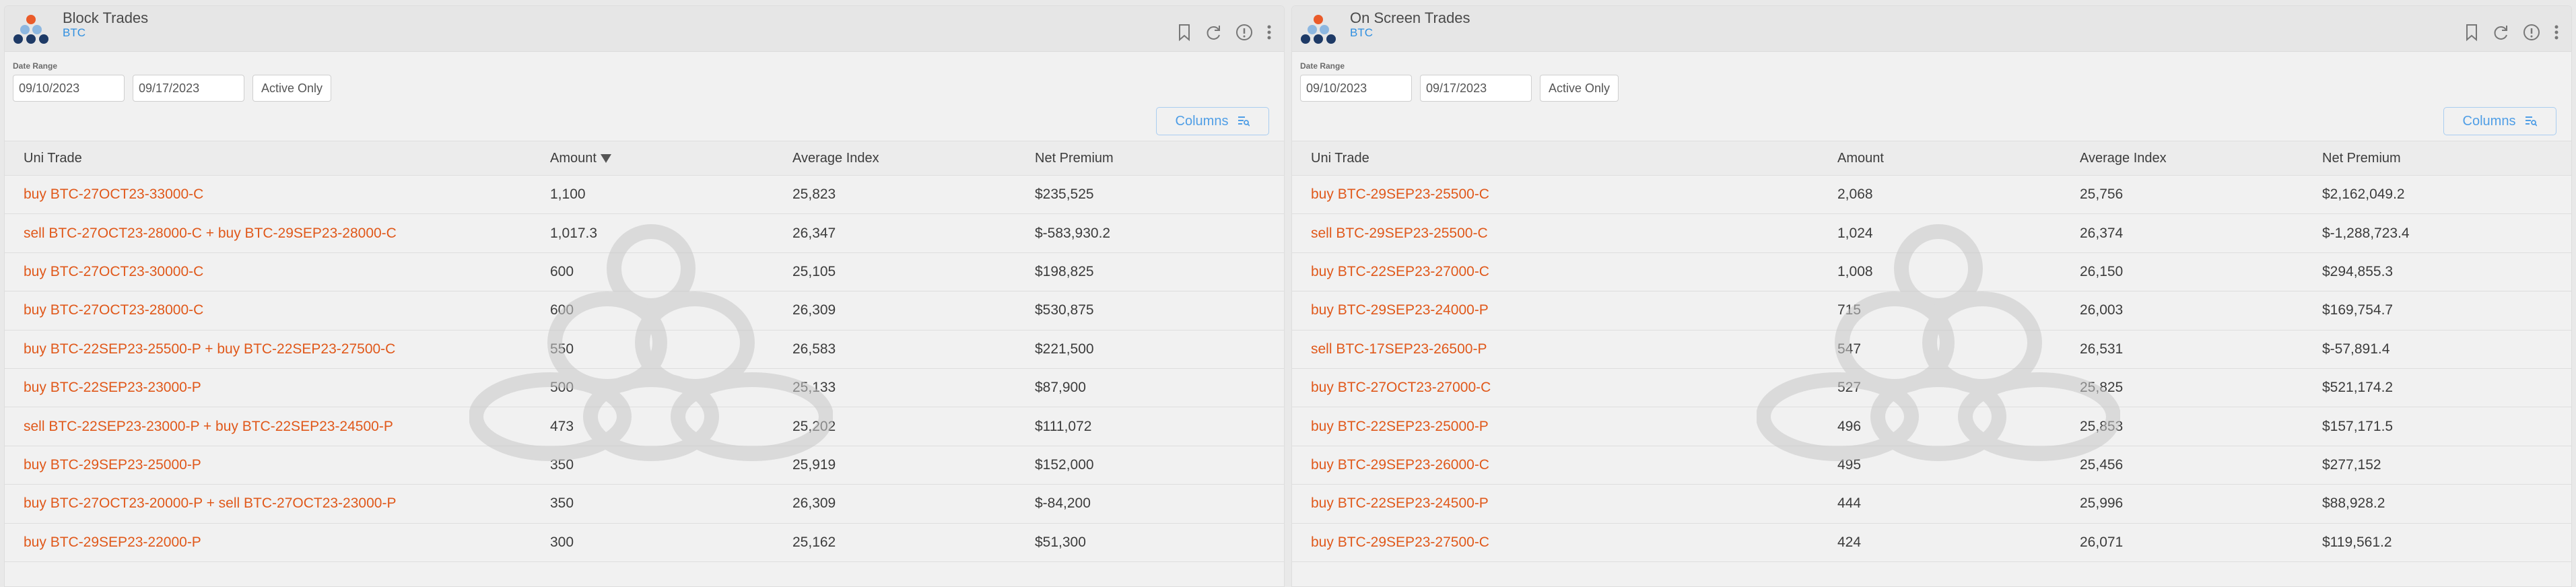 The height and width of the screenshot is (587, 2576). Describe the element at coordinates (277, 310) in the screenshot. I see `trade-link: buy BTC-27OCT23-28000-C` at that location.